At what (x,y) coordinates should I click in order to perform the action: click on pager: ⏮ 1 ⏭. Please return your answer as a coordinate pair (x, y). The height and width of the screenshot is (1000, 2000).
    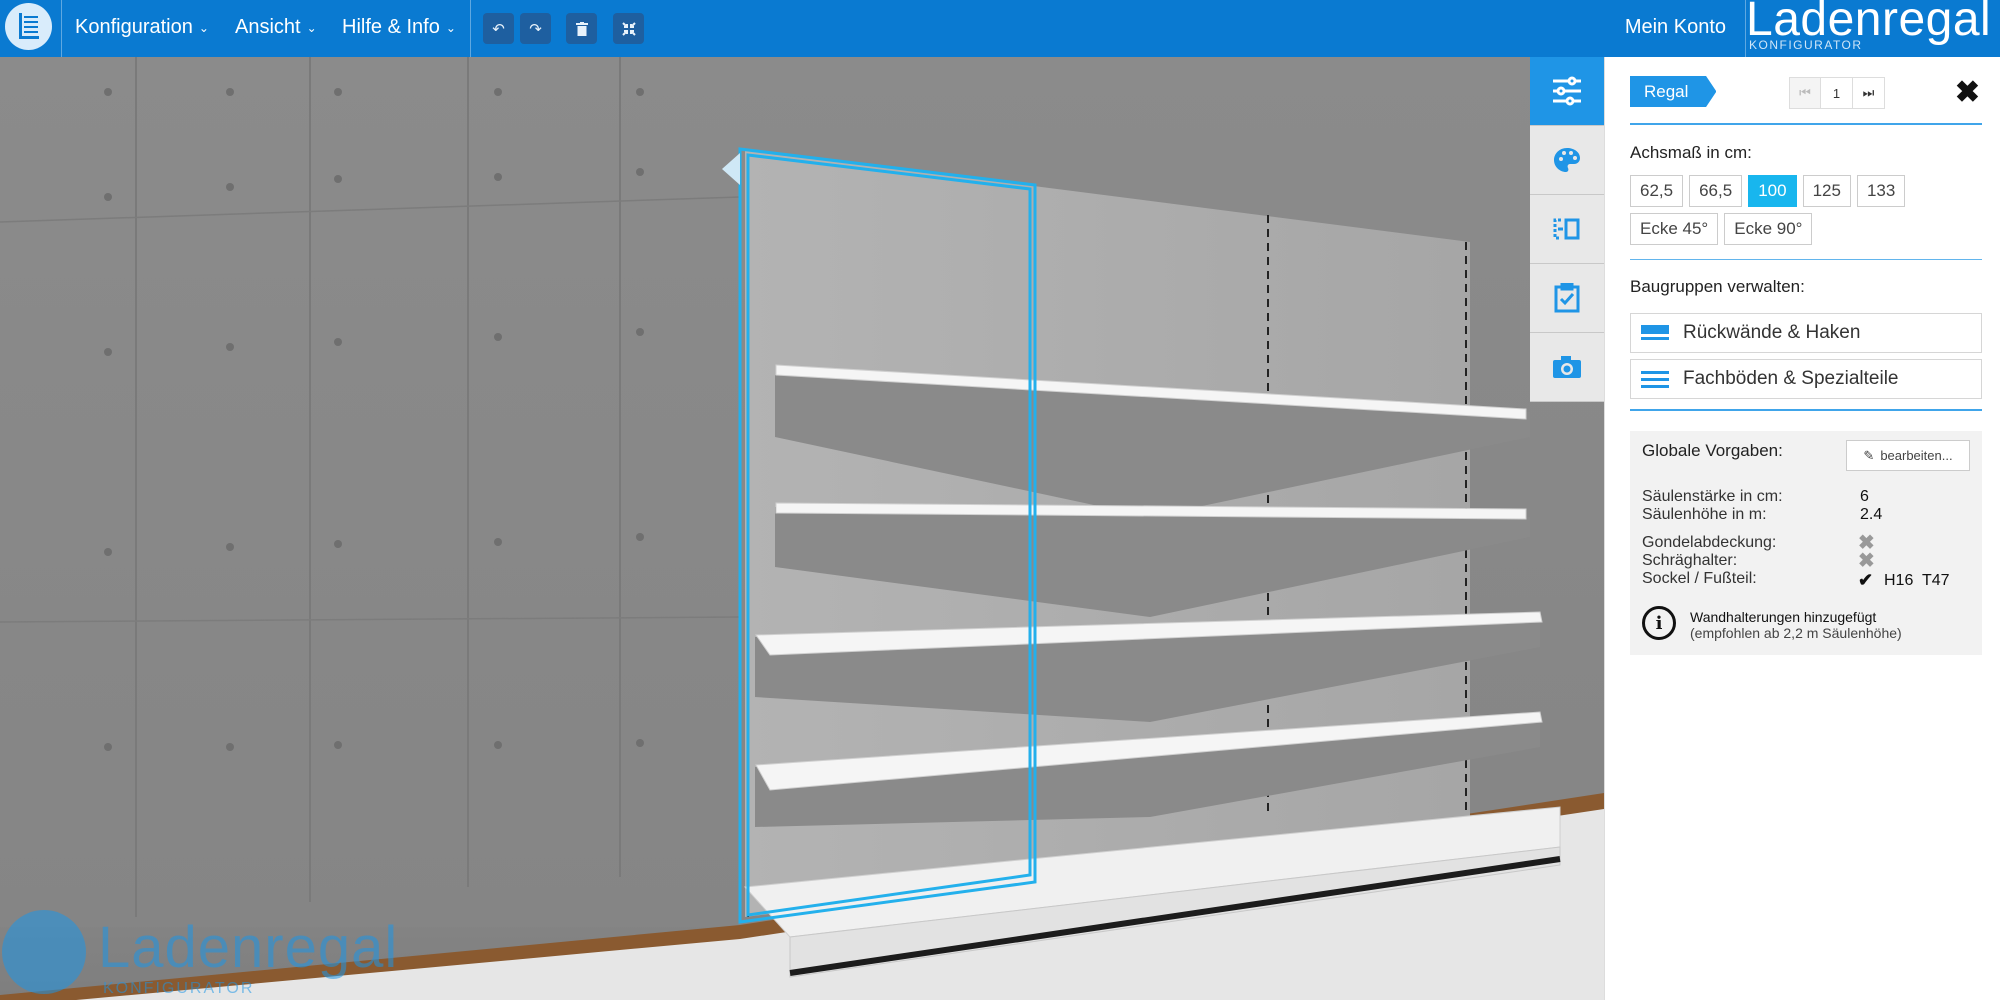
    Looking at the image, I should click on (1837, 93).